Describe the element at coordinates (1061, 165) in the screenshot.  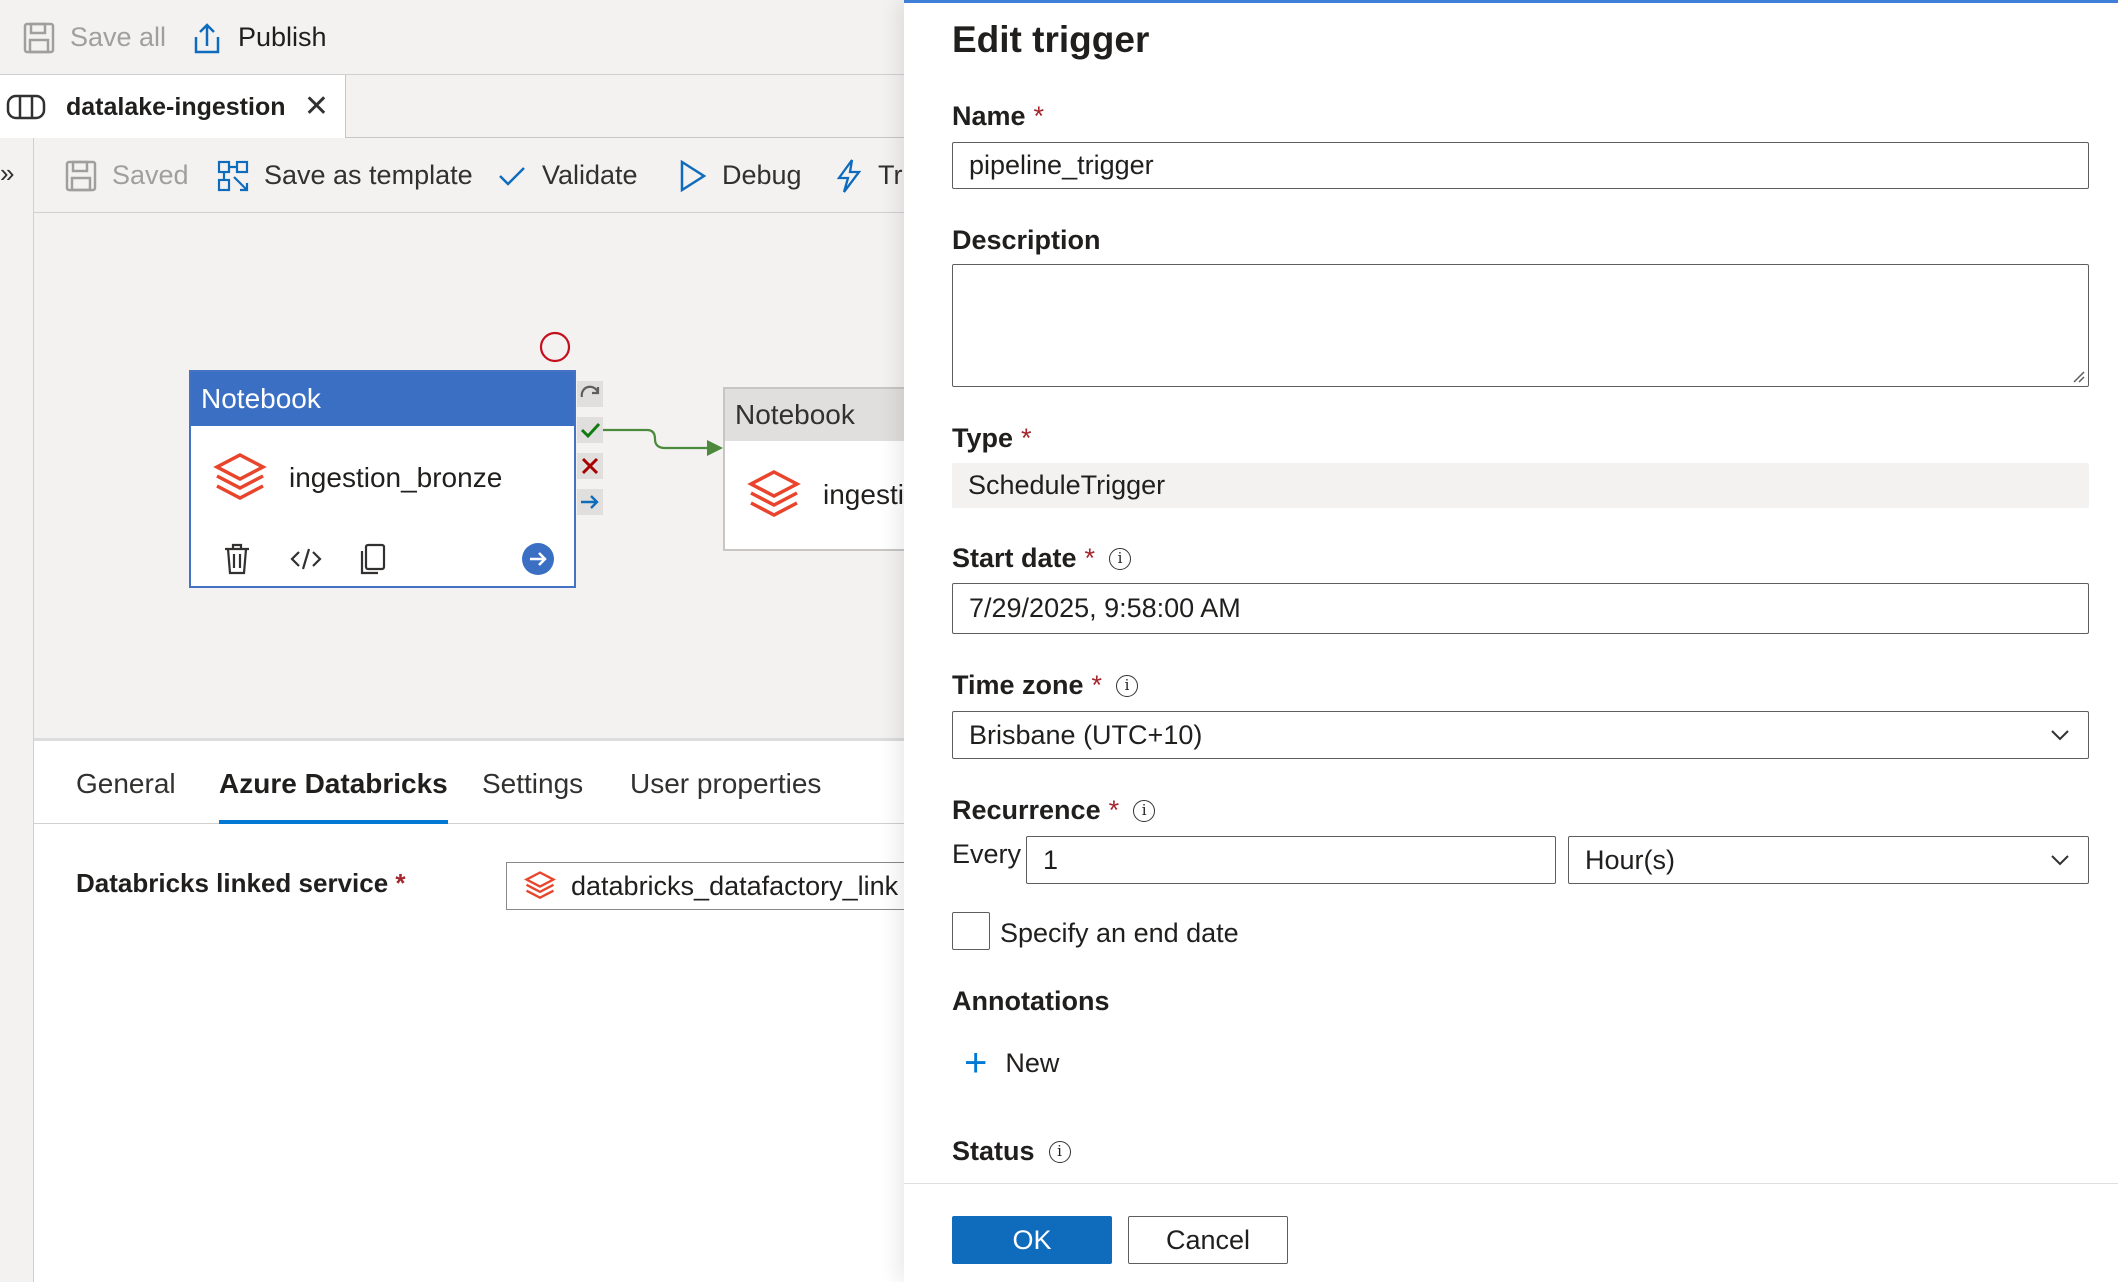
I see `name-value: pipeline_trigger` at that location.